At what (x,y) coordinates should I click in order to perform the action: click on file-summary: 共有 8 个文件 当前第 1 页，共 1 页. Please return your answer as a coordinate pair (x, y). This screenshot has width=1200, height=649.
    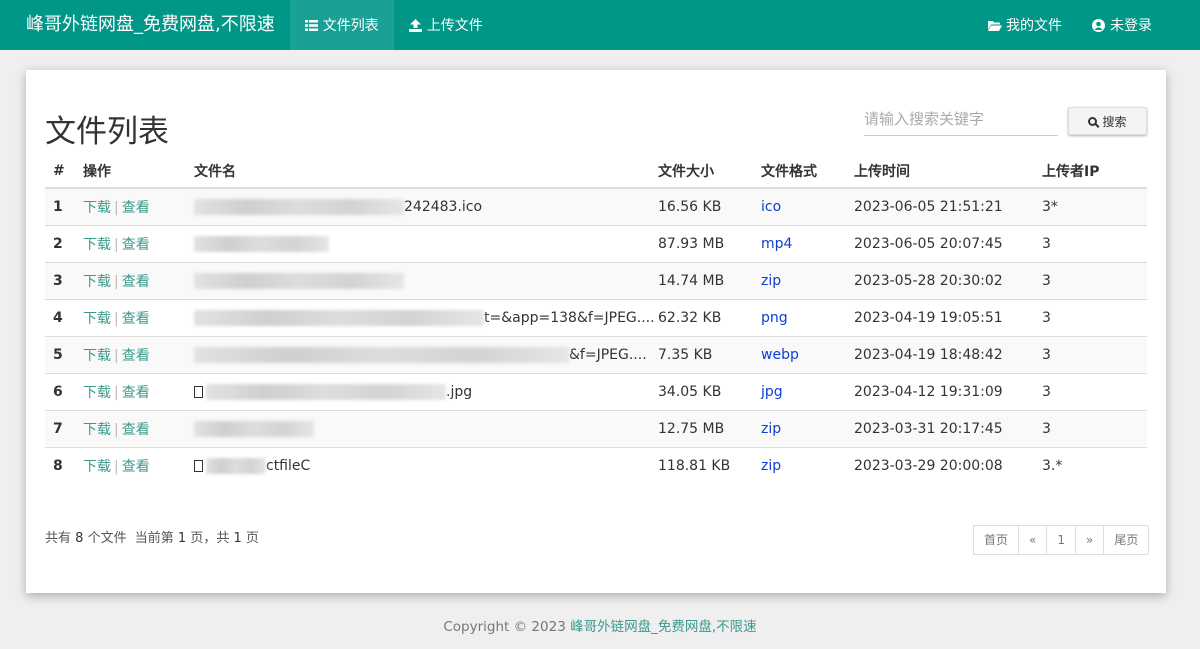
    Looking at the image, I should click on (152, 536).